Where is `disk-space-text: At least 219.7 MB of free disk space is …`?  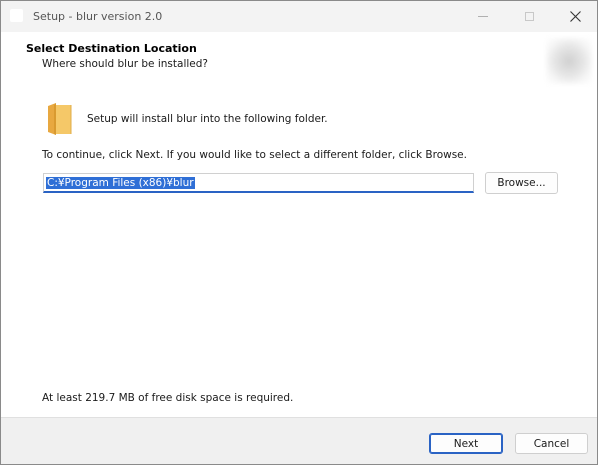 disk-space-text: At least 219.7 MB of free disk space is … is located at coordinates (168, 398).